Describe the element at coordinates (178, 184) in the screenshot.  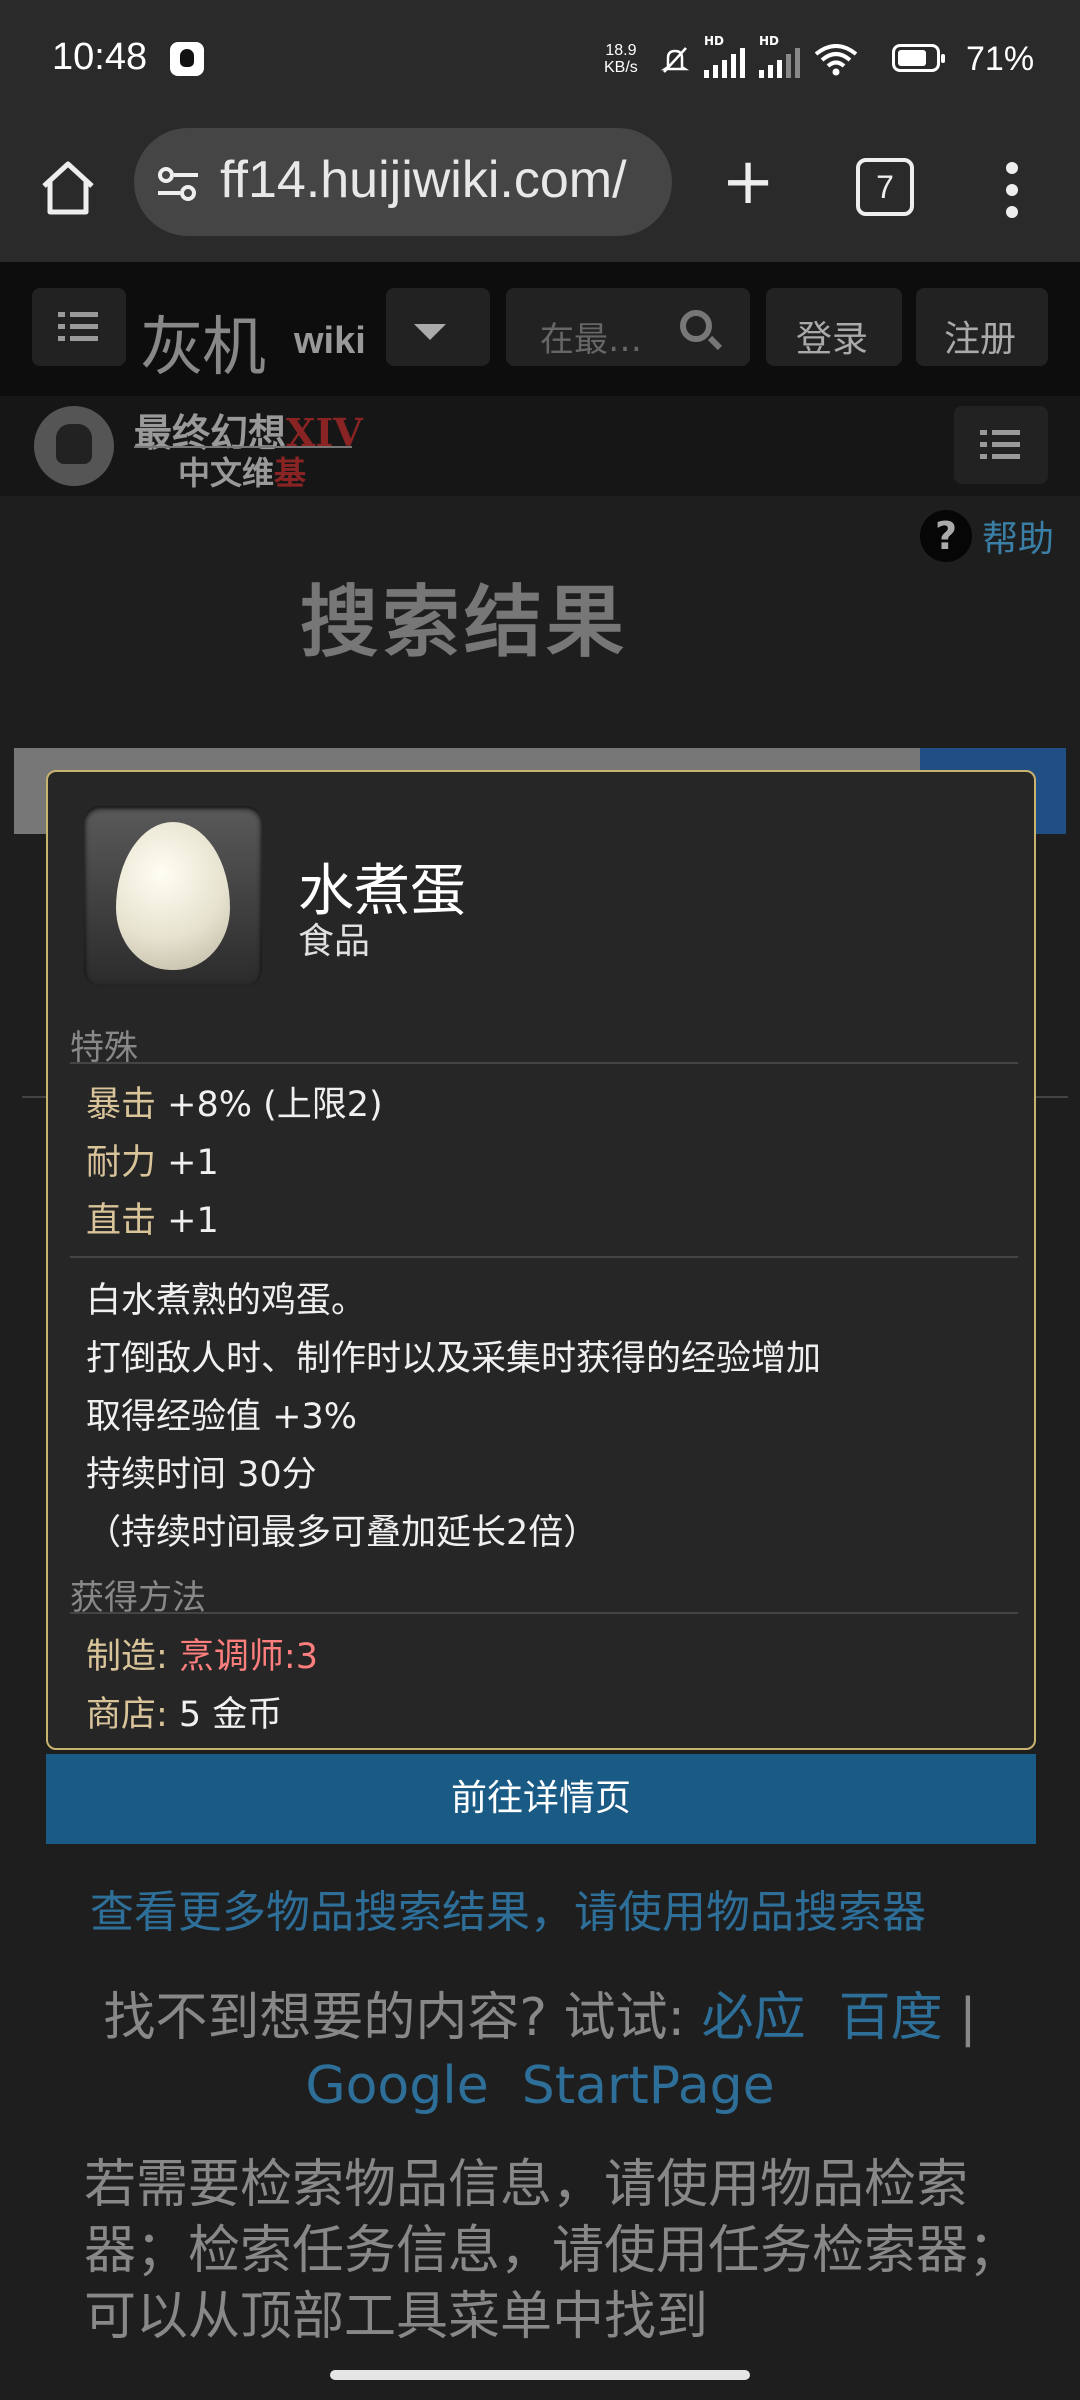
I see `site-settings-icon` at that location.